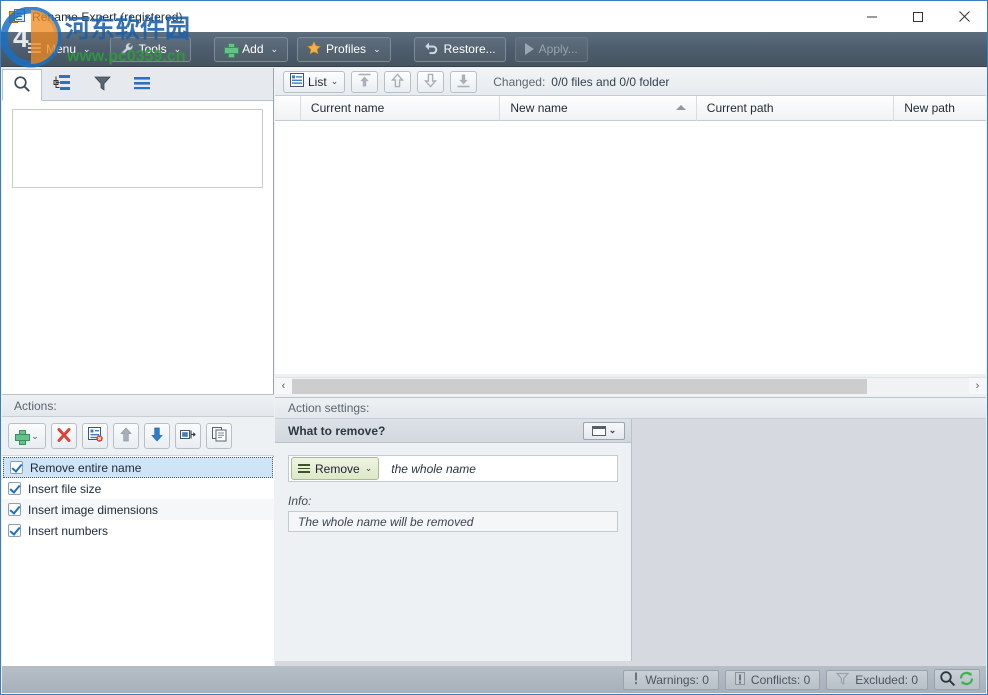  I want to click on tools-button: Tools ⌄, so click(150, 49).